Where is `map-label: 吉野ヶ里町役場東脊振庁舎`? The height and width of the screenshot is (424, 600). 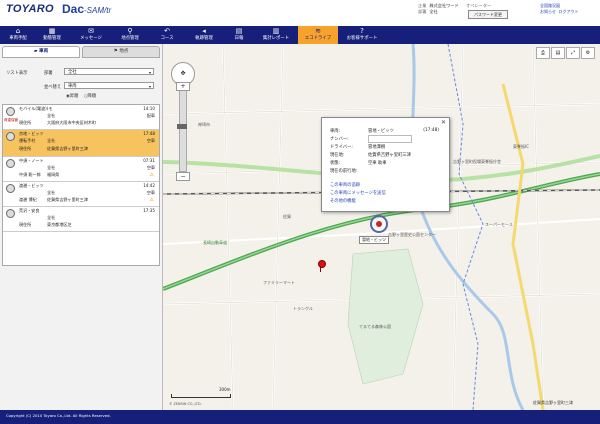 map-label: 吉野ヶ里町役場東脊振庁舎 is located at coordinates (477, 161).